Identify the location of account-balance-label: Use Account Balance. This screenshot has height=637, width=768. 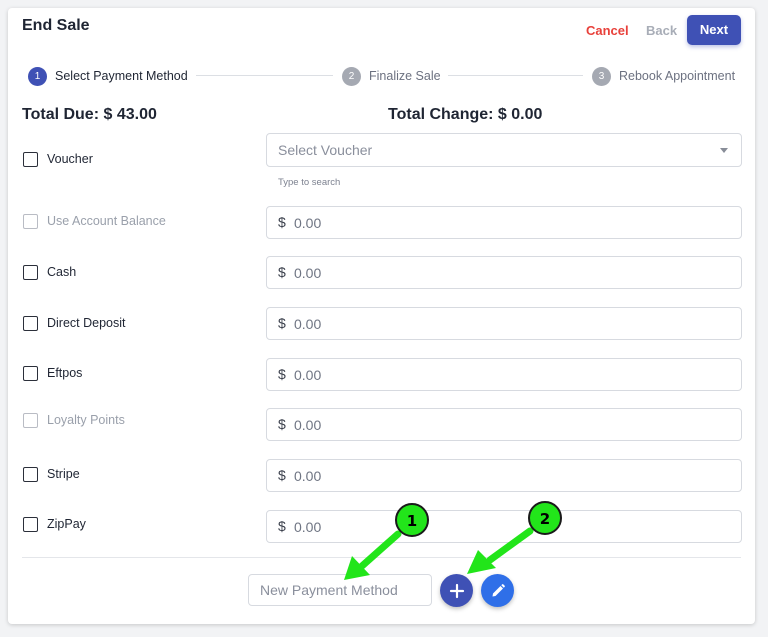
(106, 221).